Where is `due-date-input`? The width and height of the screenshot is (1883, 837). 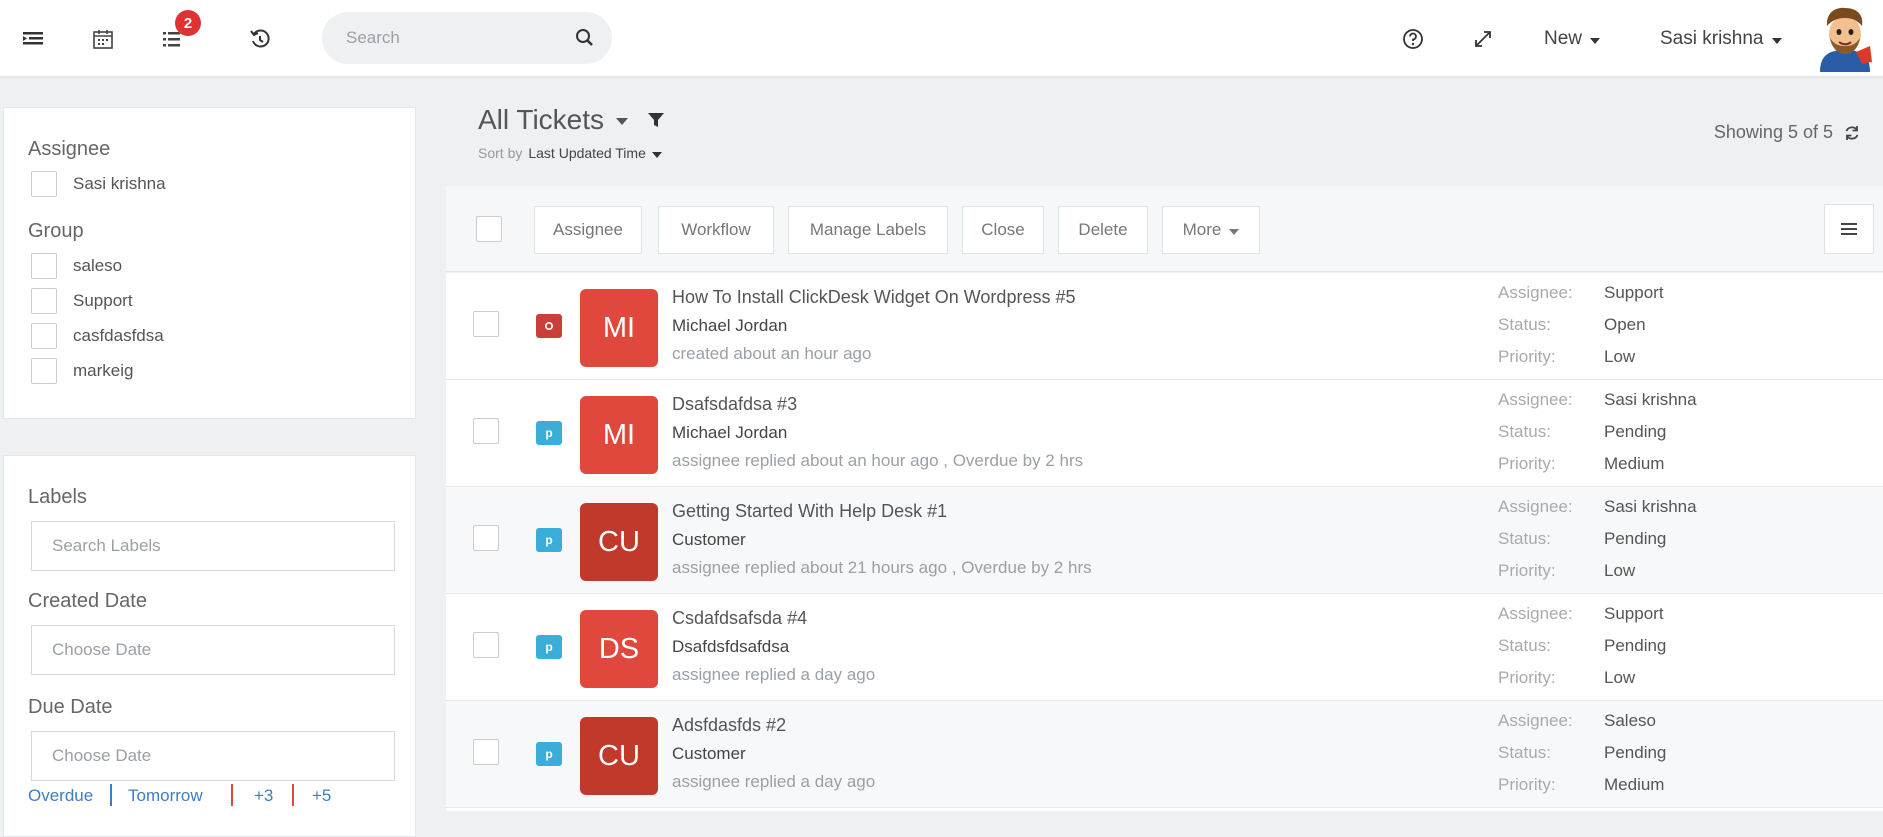
due-date-input is located at coordinates (213, 756).